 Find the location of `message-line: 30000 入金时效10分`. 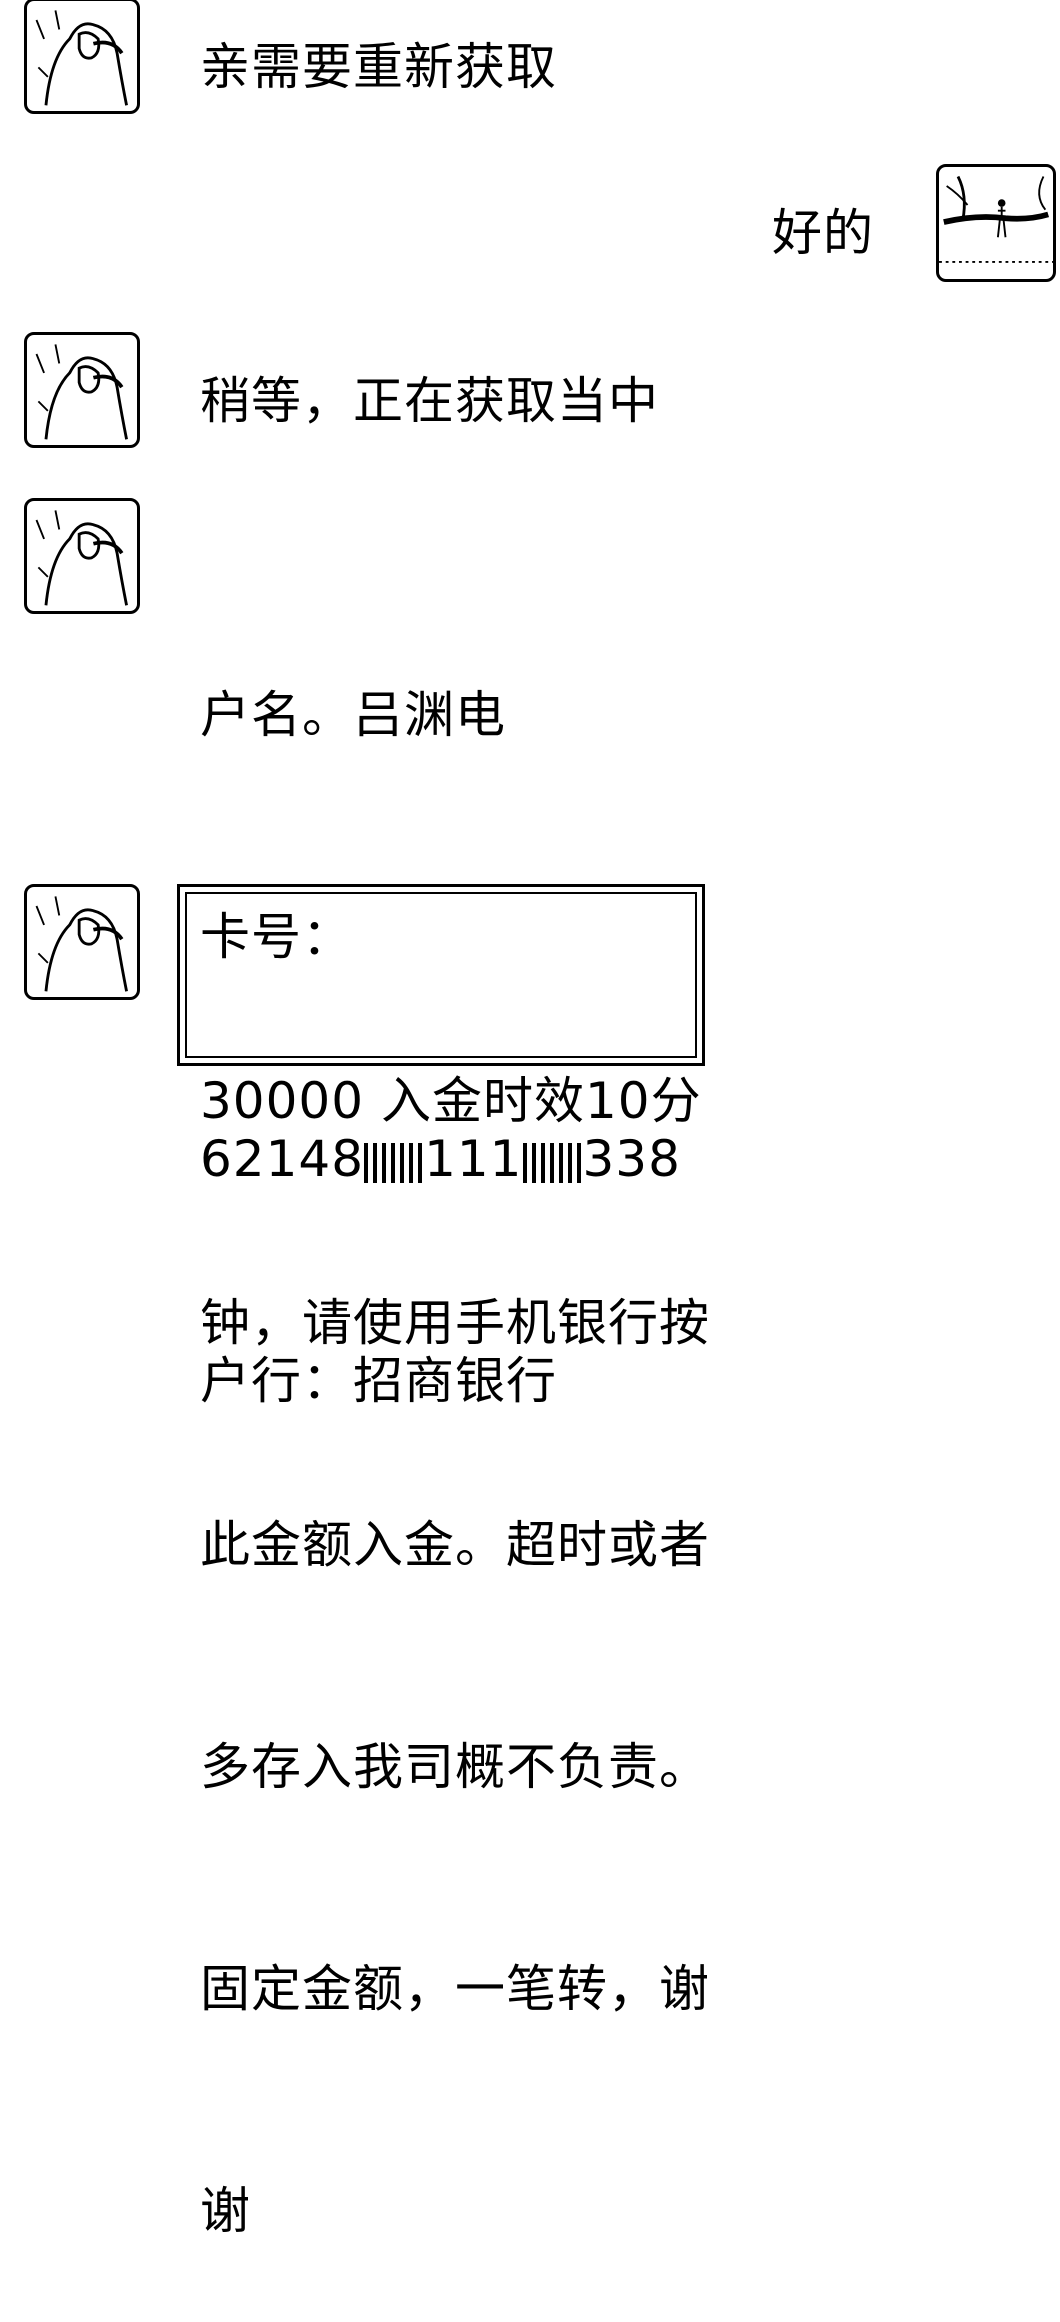

message-line: 30000 入金时效10分 is located at coordinates (451, 1101).